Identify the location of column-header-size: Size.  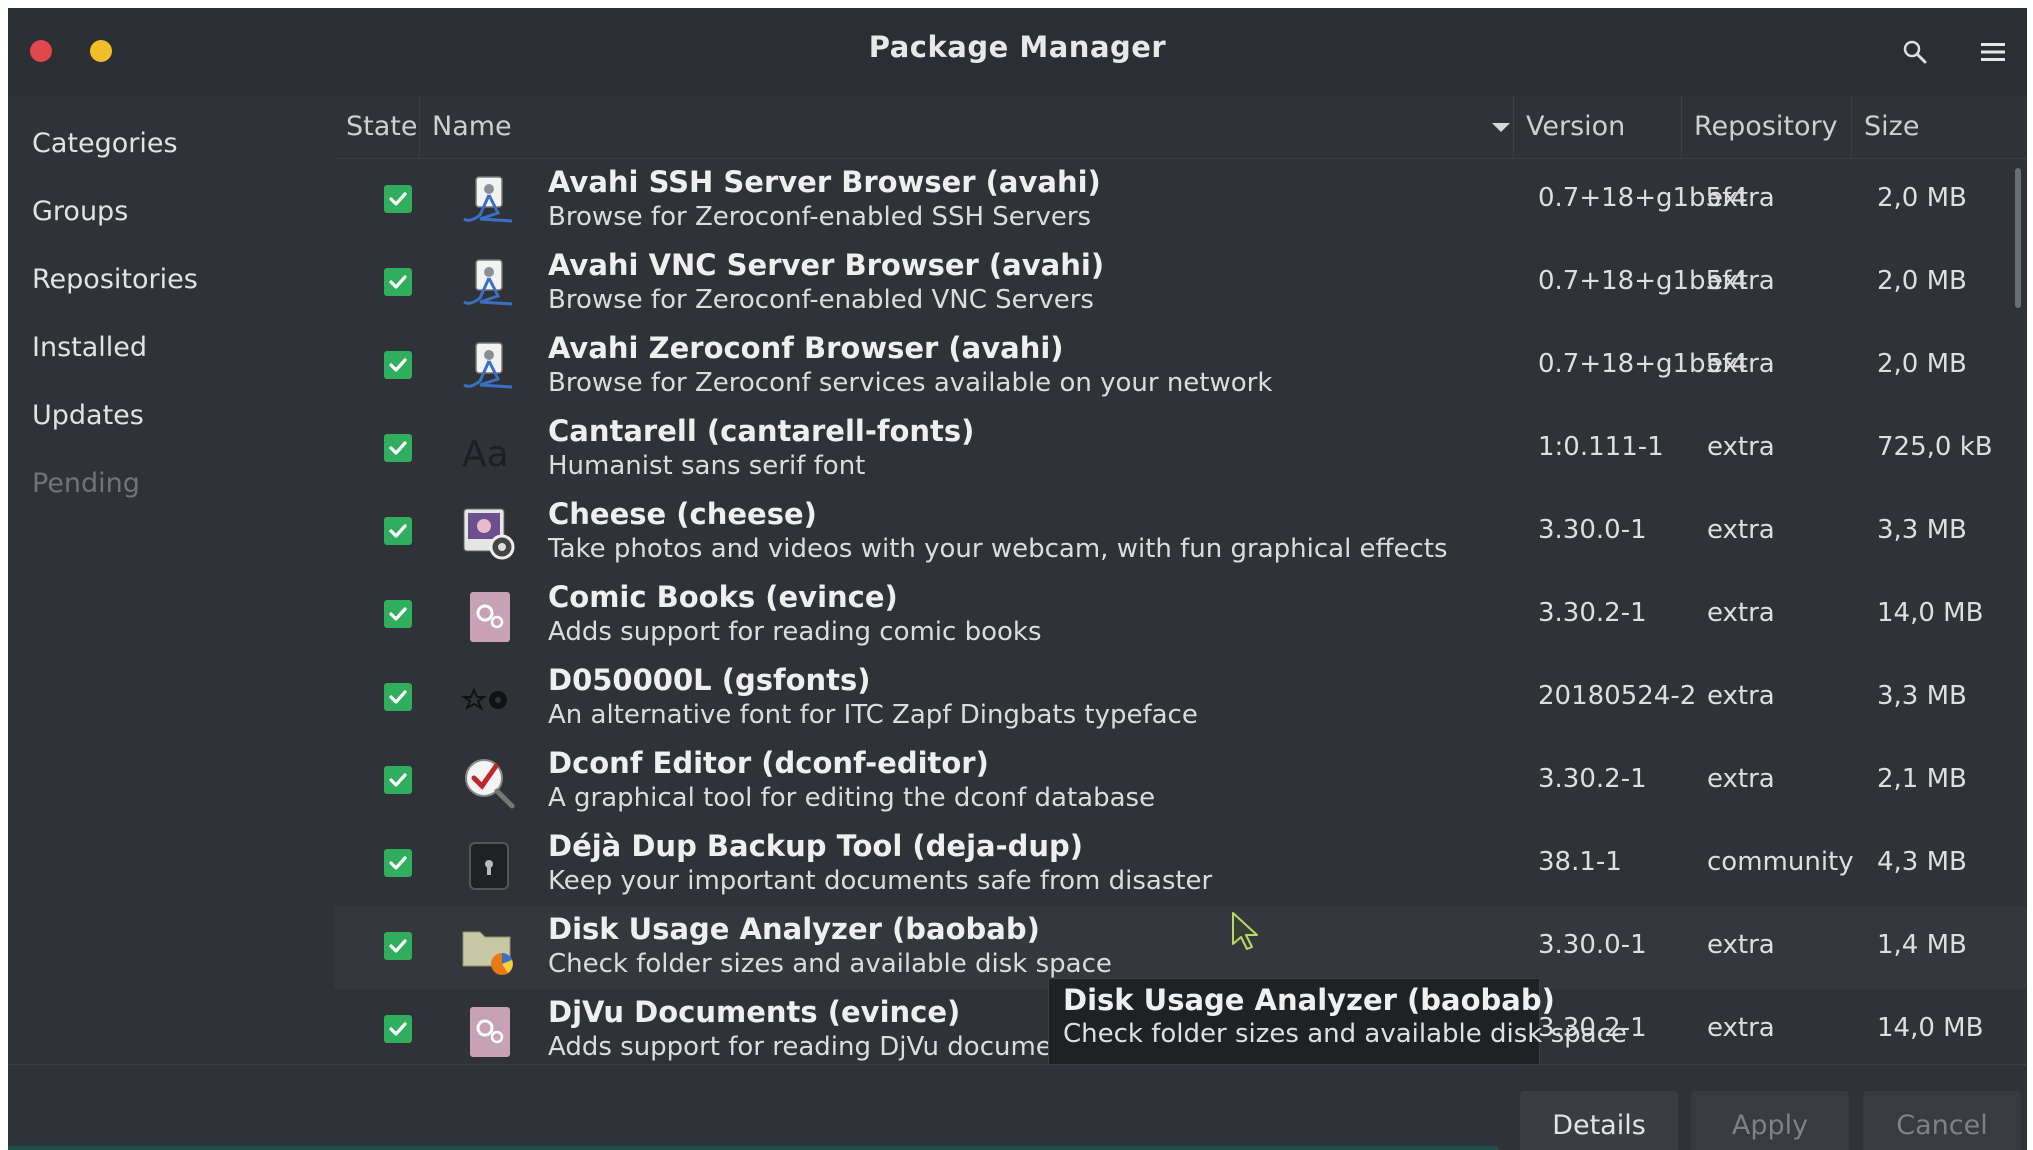
(1939, 127).